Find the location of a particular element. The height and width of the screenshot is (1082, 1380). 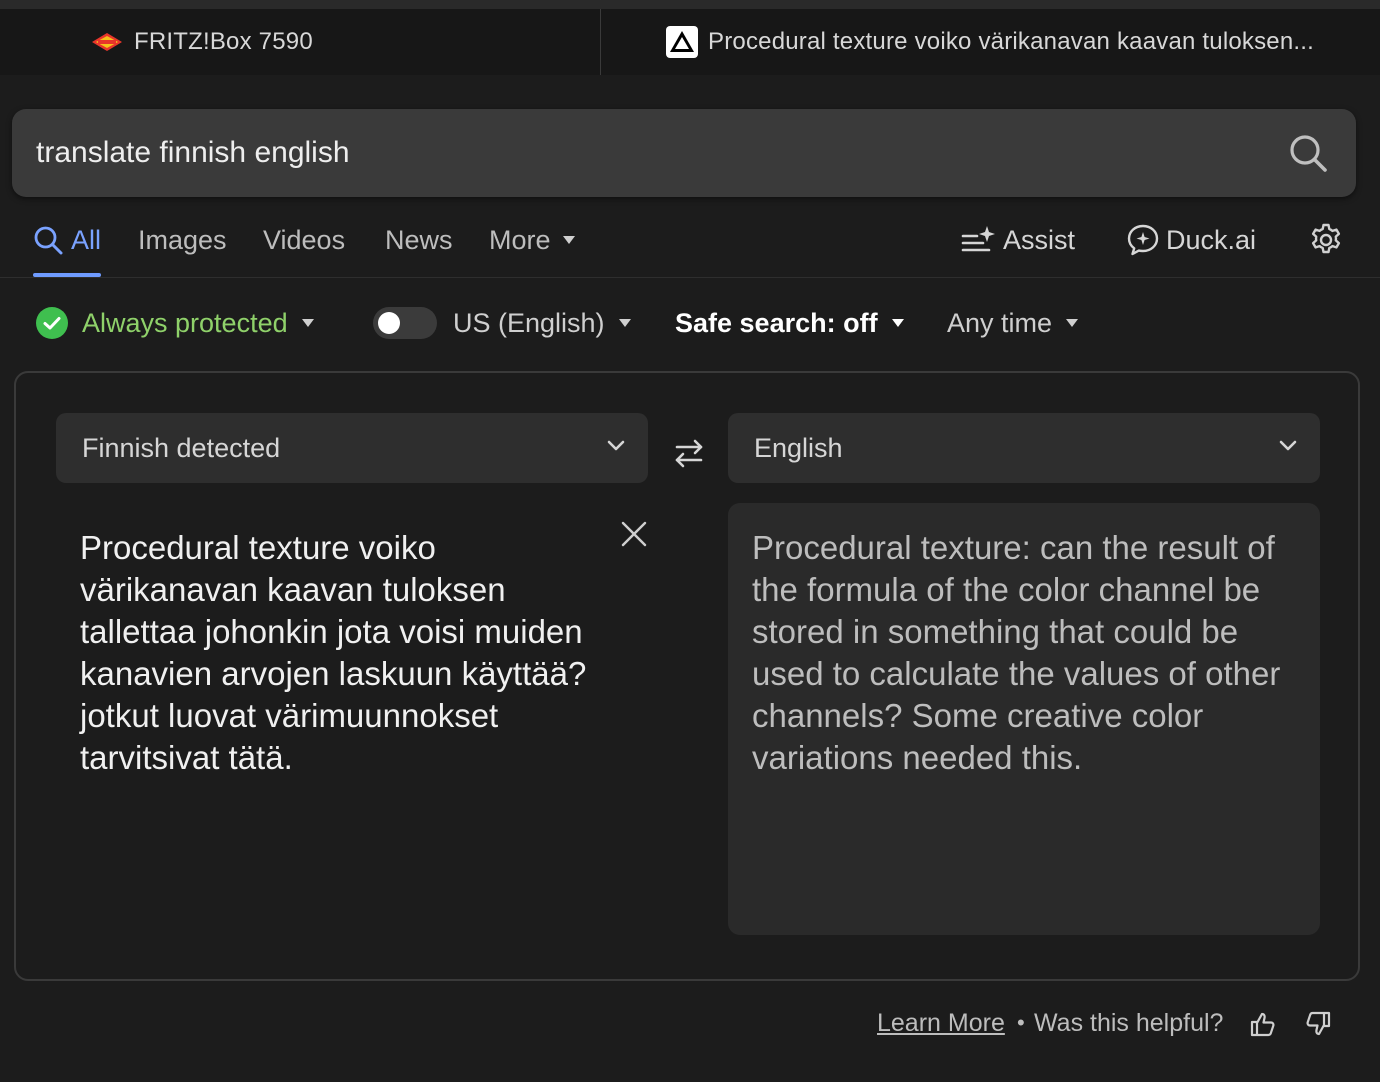

search-button is located at coordinates (1308, 153).